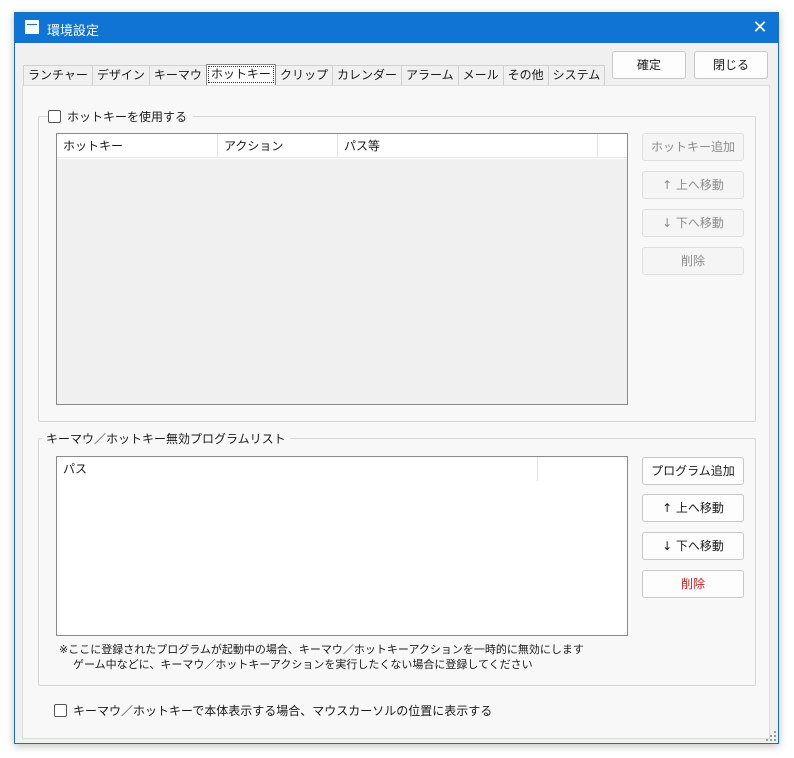  I want to click on use-hotkey-label: ホットキーを使用する, so click(127, 117).